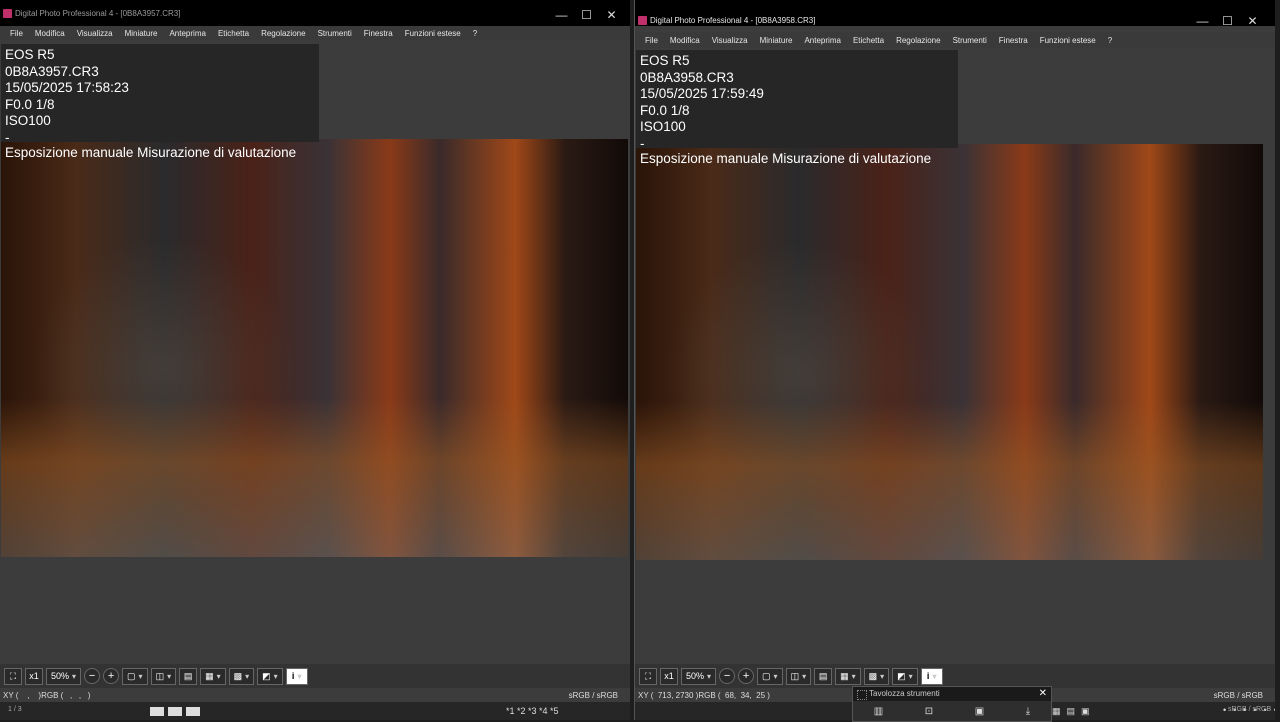 The image size is (1280, 722). Describe the element at coordinates (1028, 711) in the screenshot. I see `export-icon: ⤓` at that location.